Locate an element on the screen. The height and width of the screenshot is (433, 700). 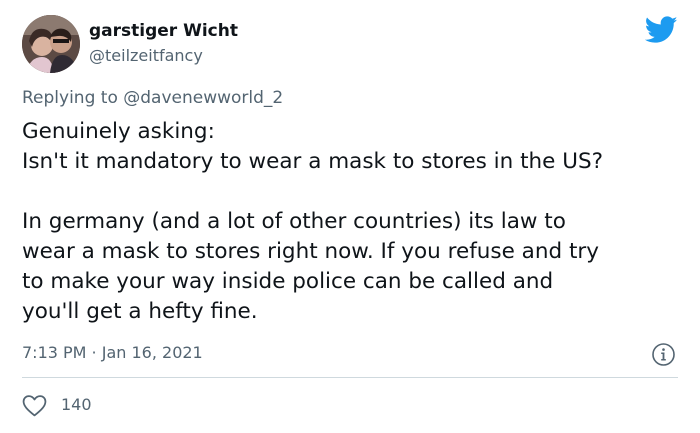
tweet-text-line: Genuinely asking: is located at coordinates (118, 131).